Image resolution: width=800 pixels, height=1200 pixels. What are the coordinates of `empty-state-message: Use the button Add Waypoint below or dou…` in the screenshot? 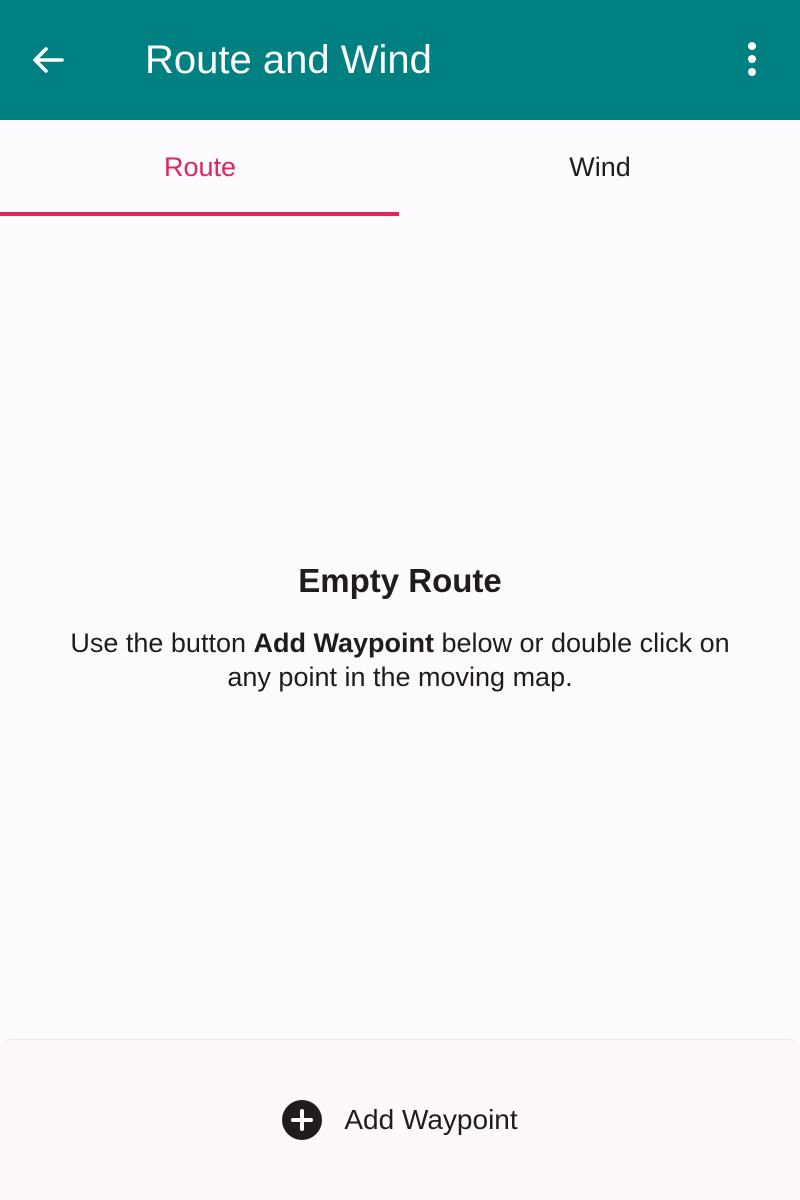 It's located at (400, 660).